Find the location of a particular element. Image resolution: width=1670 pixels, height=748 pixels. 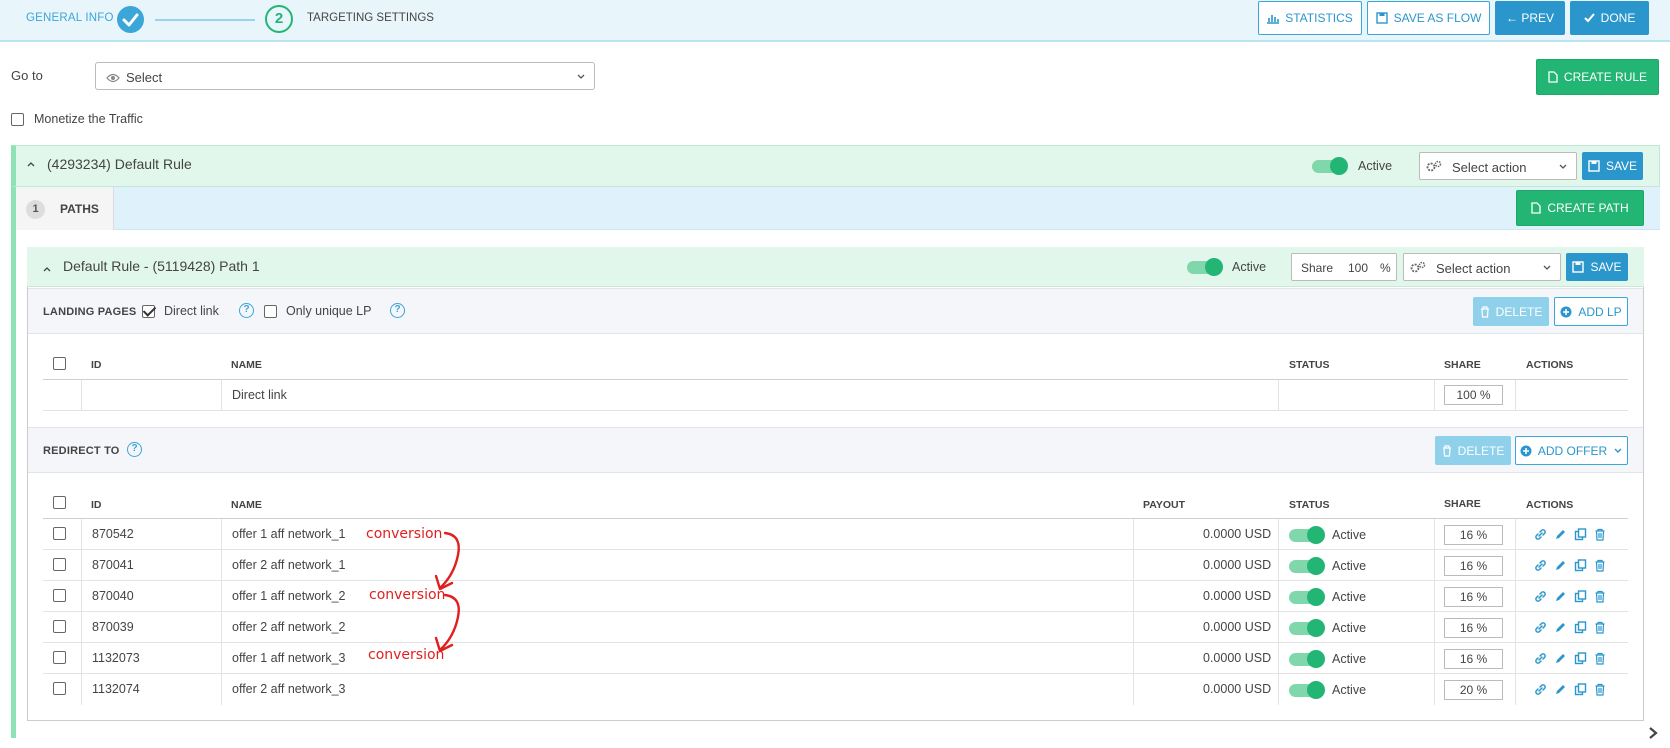

wizard-step-general-info: GENERAL INFO is located at coordinates (70, 18).